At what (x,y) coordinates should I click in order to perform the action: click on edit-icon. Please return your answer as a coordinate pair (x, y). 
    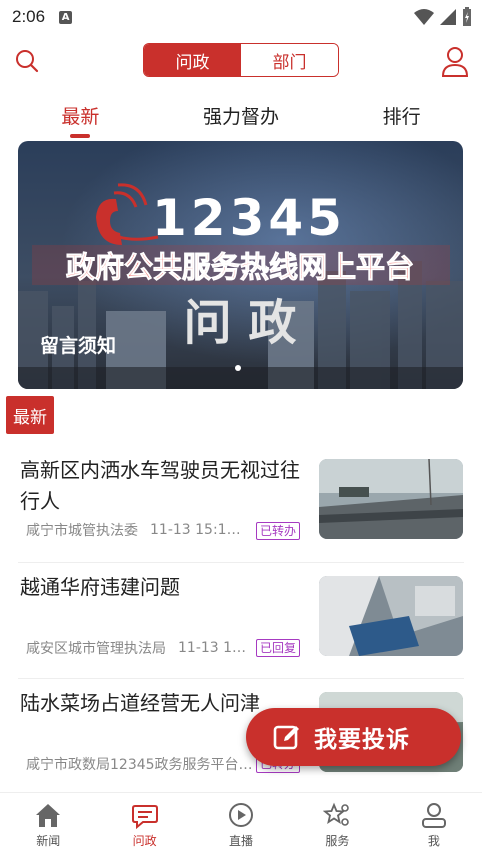
    Looking at the image, I should click on (286, 737).